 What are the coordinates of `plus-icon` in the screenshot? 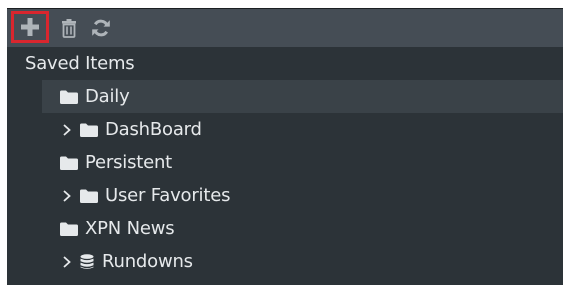 It's located at (30, 27).